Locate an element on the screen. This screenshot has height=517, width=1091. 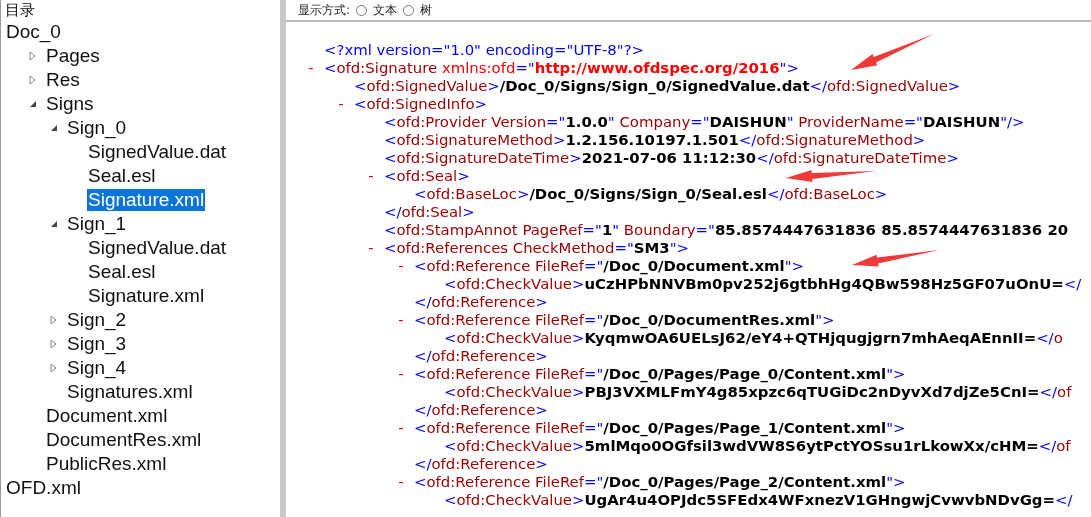
tree-item: OFD.xml is located at coordinates (43, 488).